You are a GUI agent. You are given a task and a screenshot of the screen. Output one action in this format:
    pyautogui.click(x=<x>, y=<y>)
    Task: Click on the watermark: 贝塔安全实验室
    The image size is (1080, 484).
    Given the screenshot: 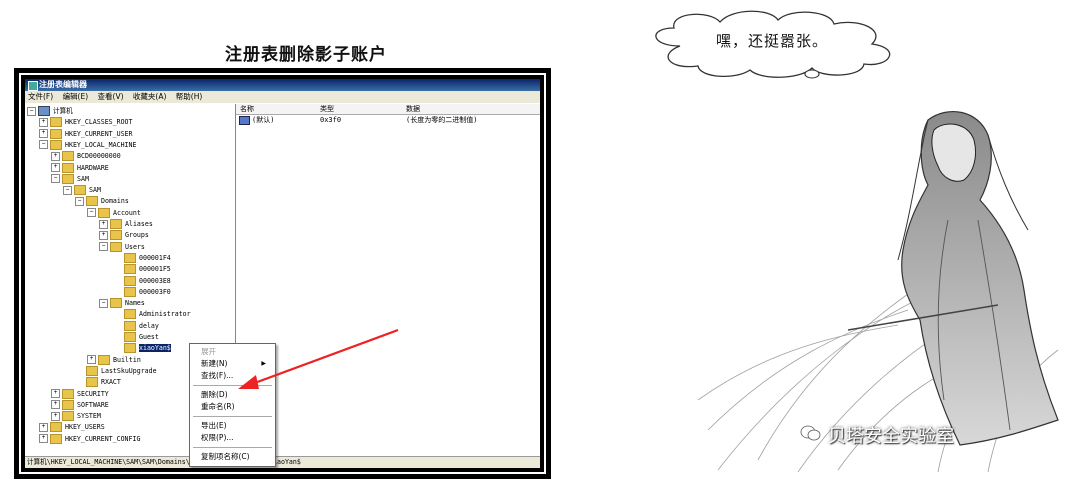 What is the action you would take?
    pyautogui.click(x=891, y=436)
    